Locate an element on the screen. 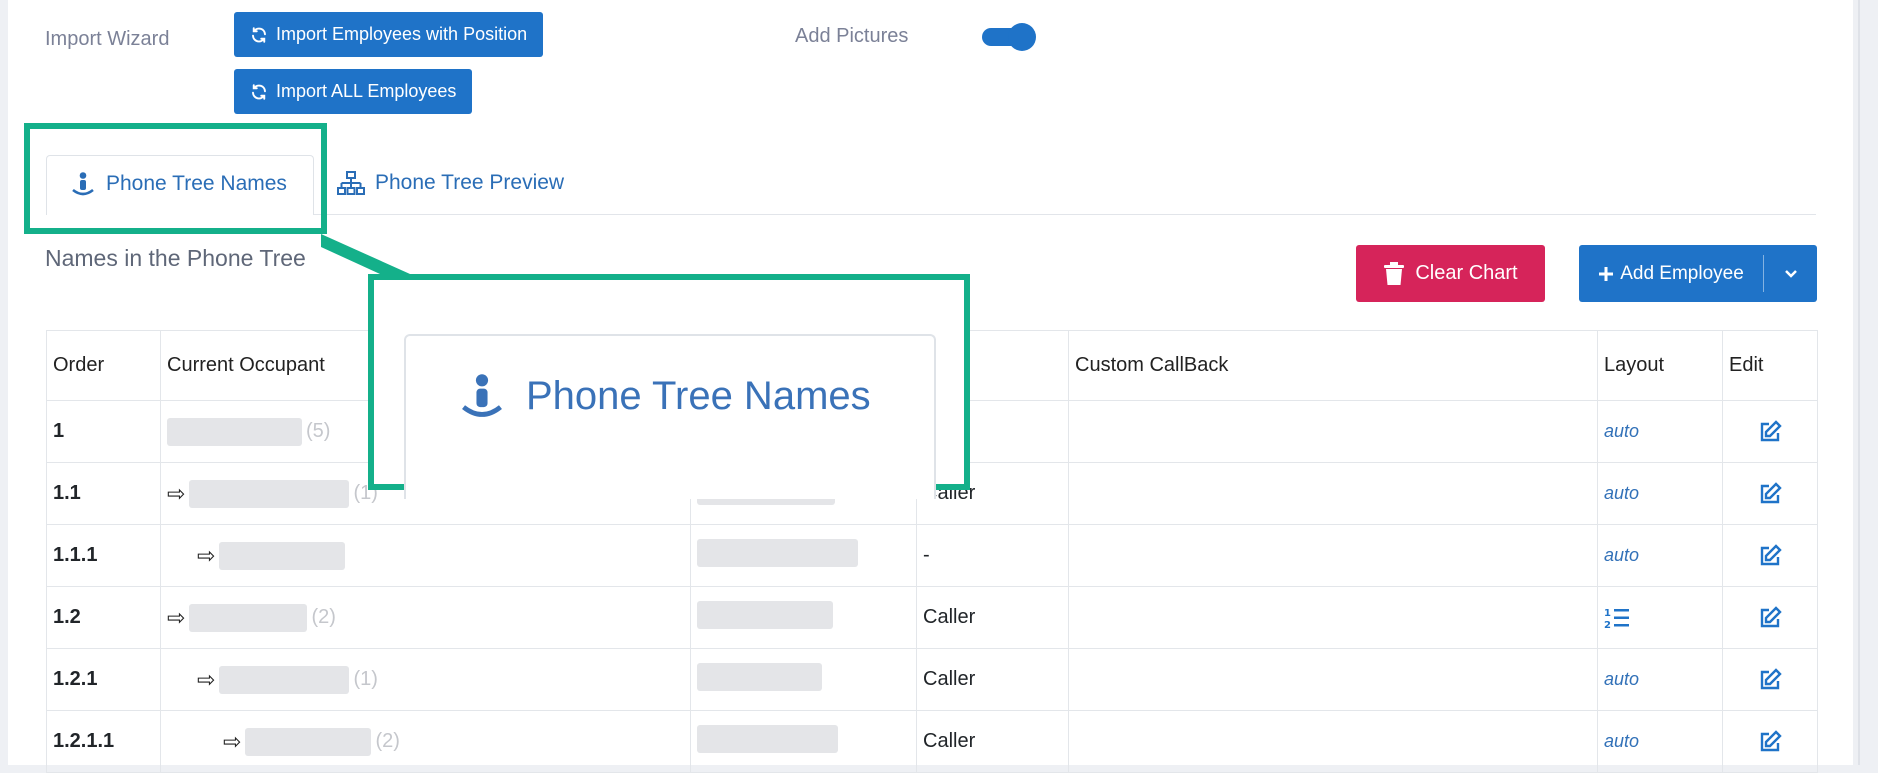 This screenshot has width=1878, height=773. zoom-tab-label: Phone Tree Names is located at coordinates (698, 395).